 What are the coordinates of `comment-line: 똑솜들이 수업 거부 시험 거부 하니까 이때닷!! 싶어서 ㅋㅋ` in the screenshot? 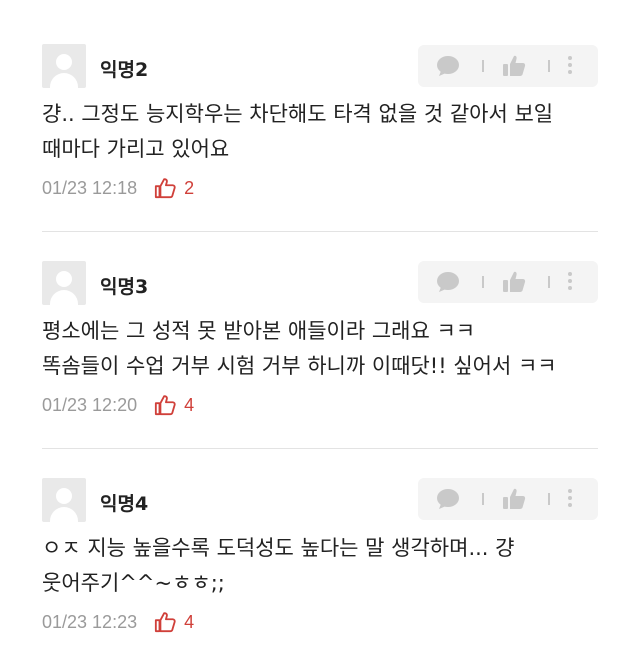 It's located at (299, 366).